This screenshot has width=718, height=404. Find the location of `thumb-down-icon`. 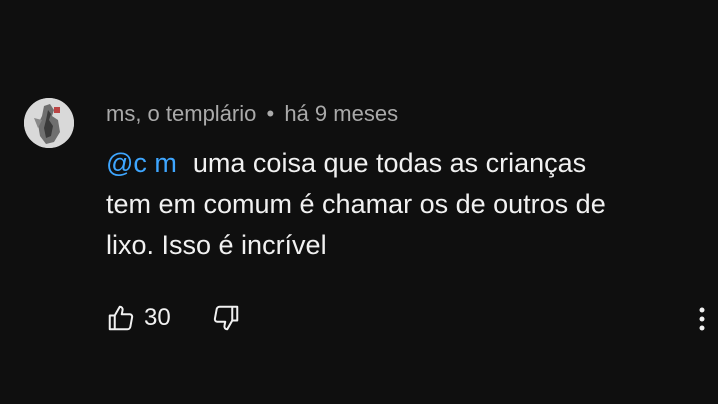

thumb-down-icon is located at coordinates (225, 318).